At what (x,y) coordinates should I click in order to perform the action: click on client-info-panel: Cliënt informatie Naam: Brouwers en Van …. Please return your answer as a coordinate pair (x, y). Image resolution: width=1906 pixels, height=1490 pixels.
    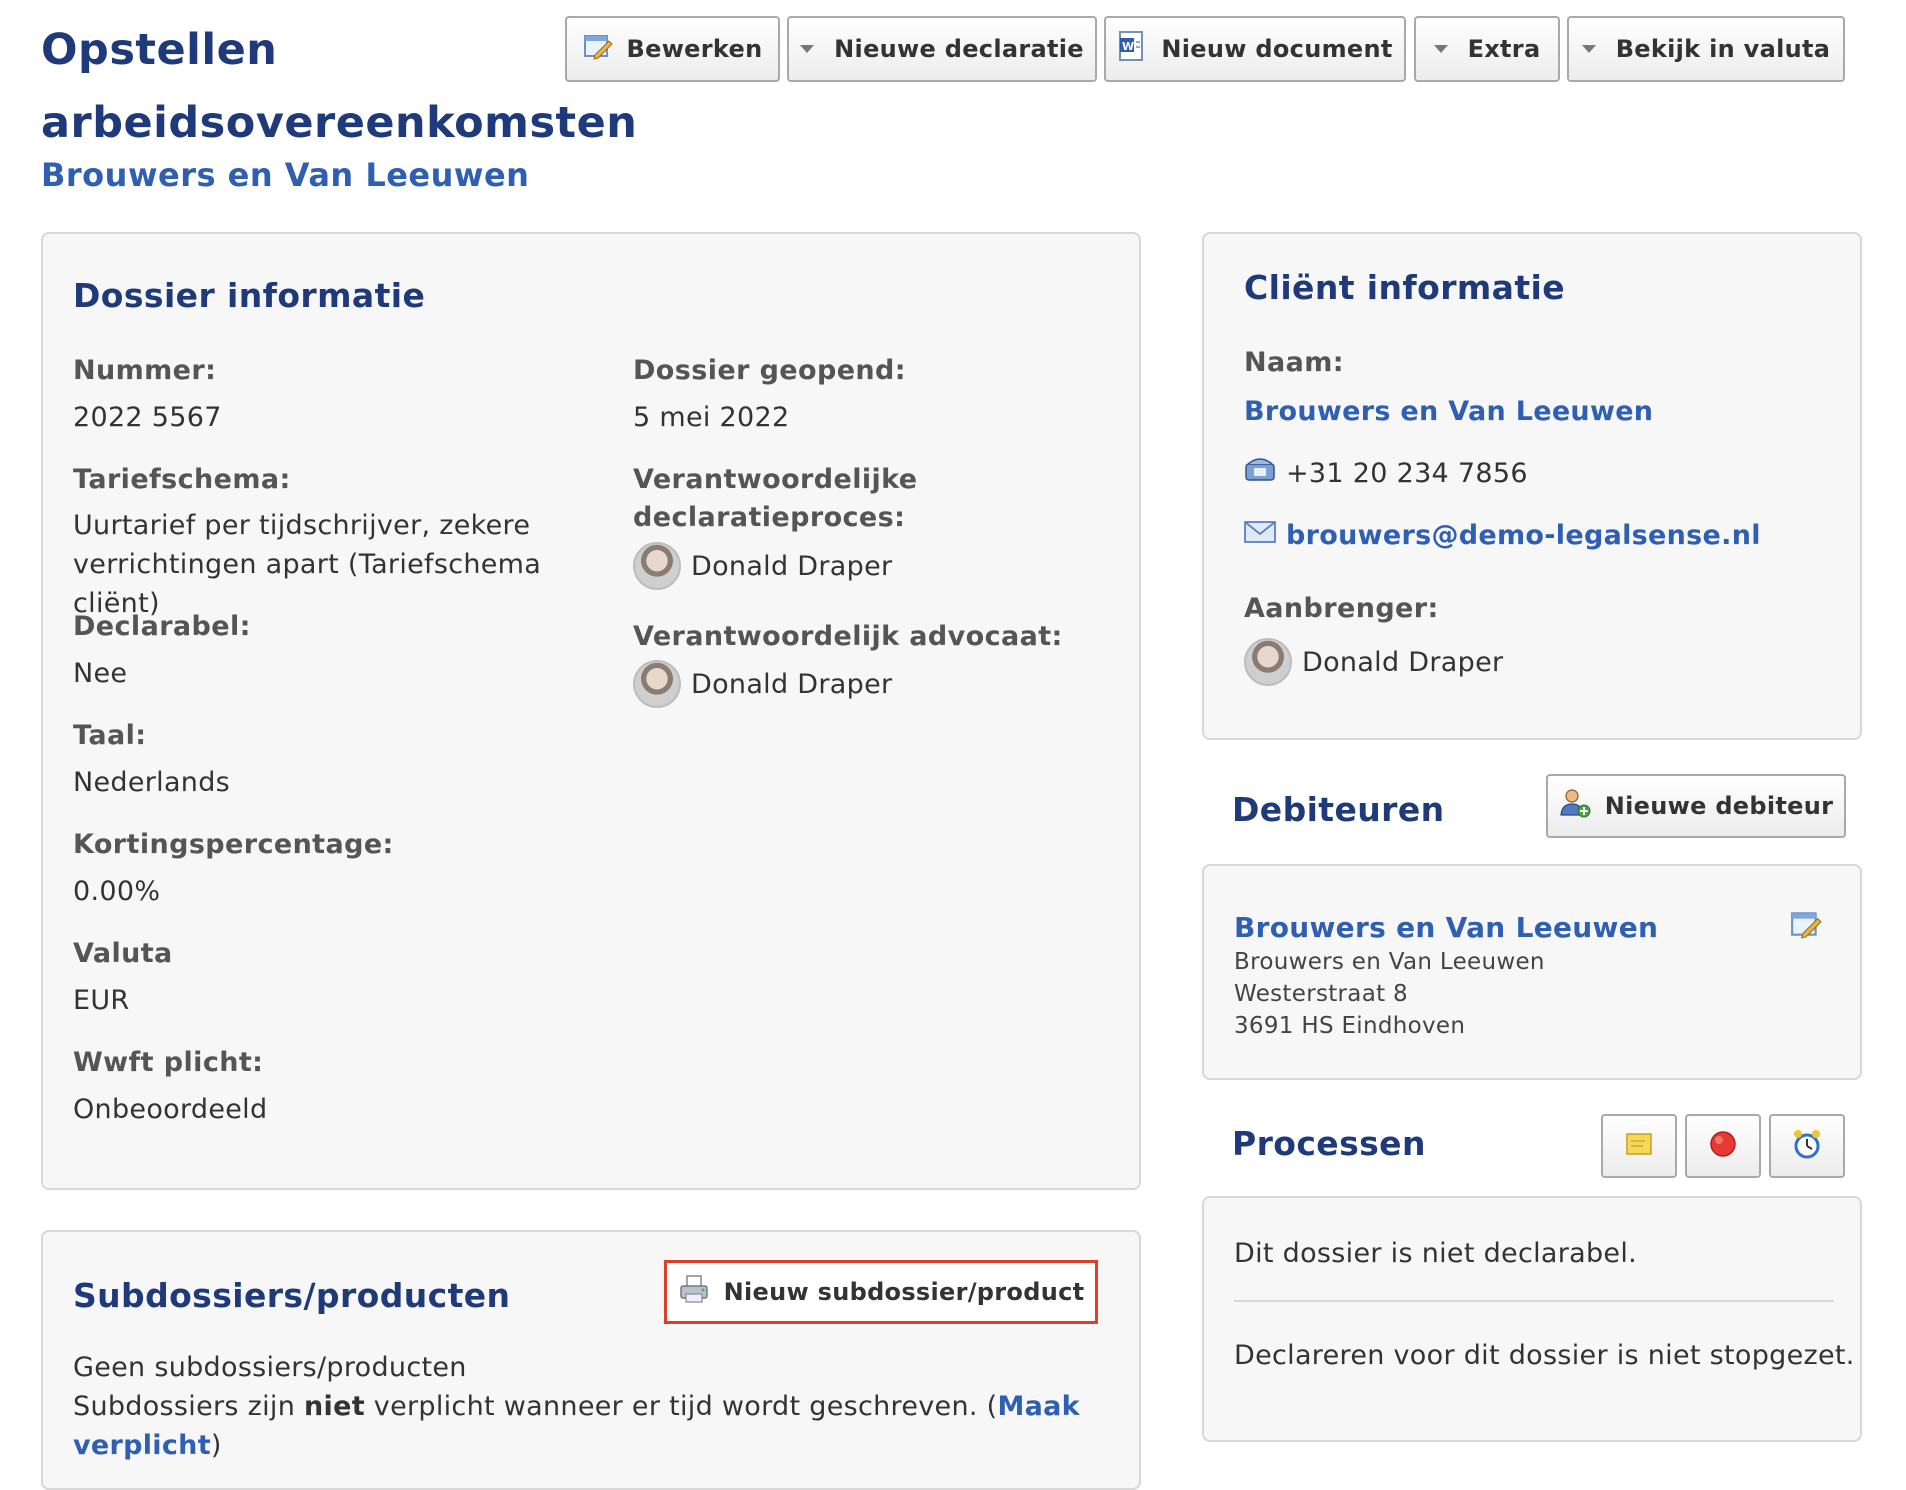
    Looking at the image, I should click on (1532, 486).